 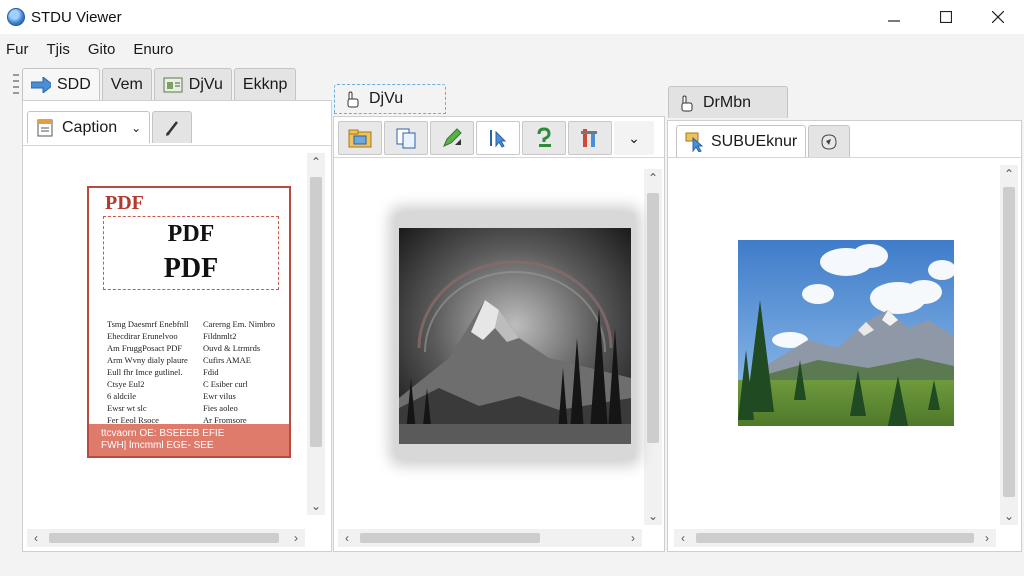 I want to click on right-horizontal-scrollbar: ‹ ›, so click(x=835, y=538).